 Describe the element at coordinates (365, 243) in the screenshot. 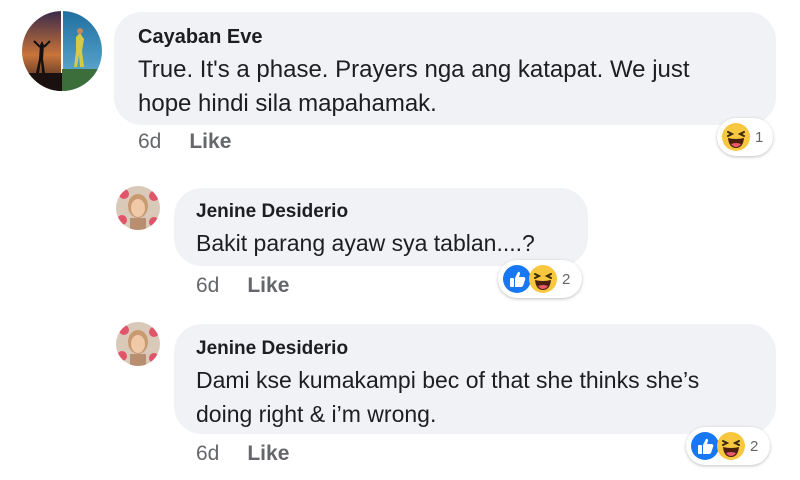

I see `comment-text: Bakit parang ayaw sya tablan....?` at that location.